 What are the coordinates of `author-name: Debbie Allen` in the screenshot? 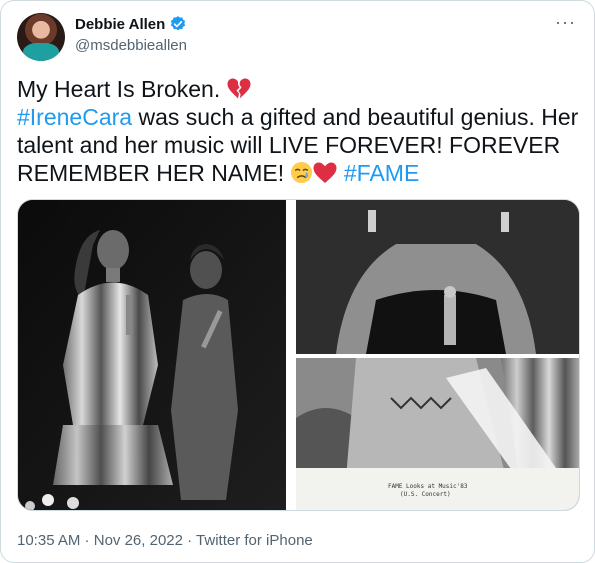 It's located at (120, 24).